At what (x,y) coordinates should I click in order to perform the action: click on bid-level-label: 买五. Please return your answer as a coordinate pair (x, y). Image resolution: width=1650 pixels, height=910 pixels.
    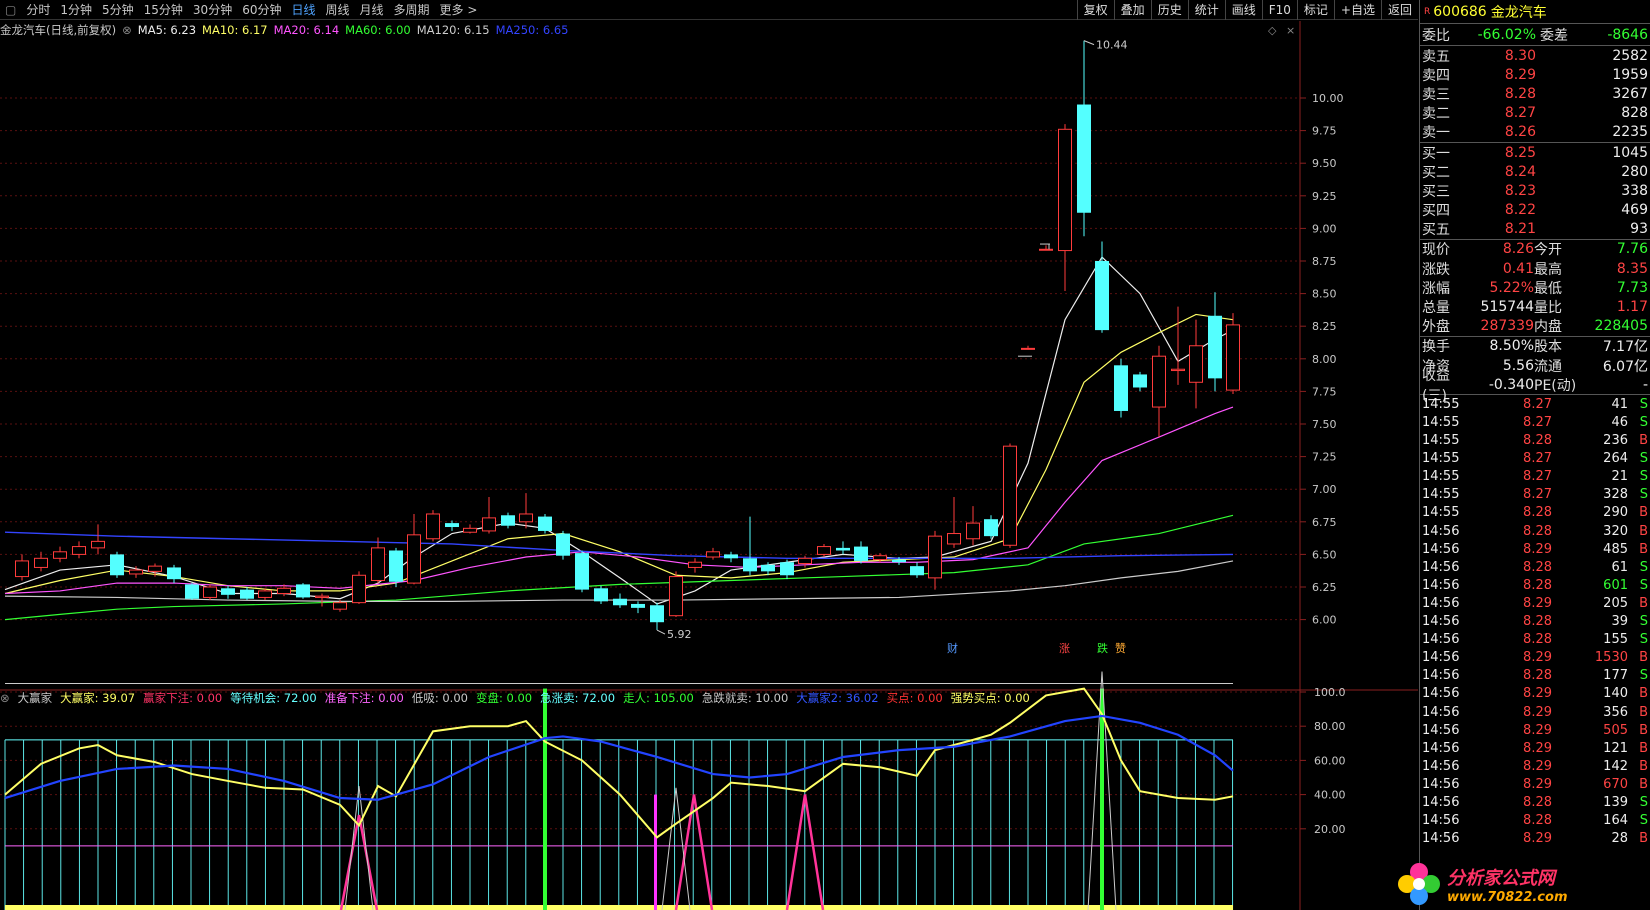
    Looking at the image, I should click on (1436, 230).